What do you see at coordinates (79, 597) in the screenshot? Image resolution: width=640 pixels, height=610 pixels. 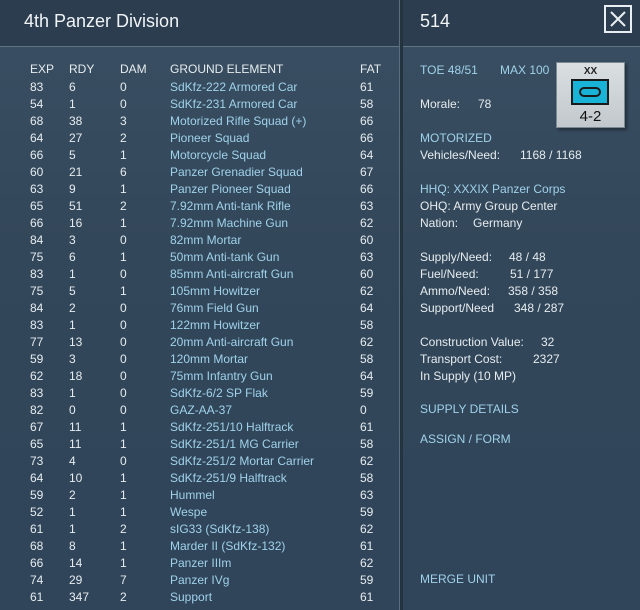 I see `cell-rdy: 347` at bounding box center [79, 597].